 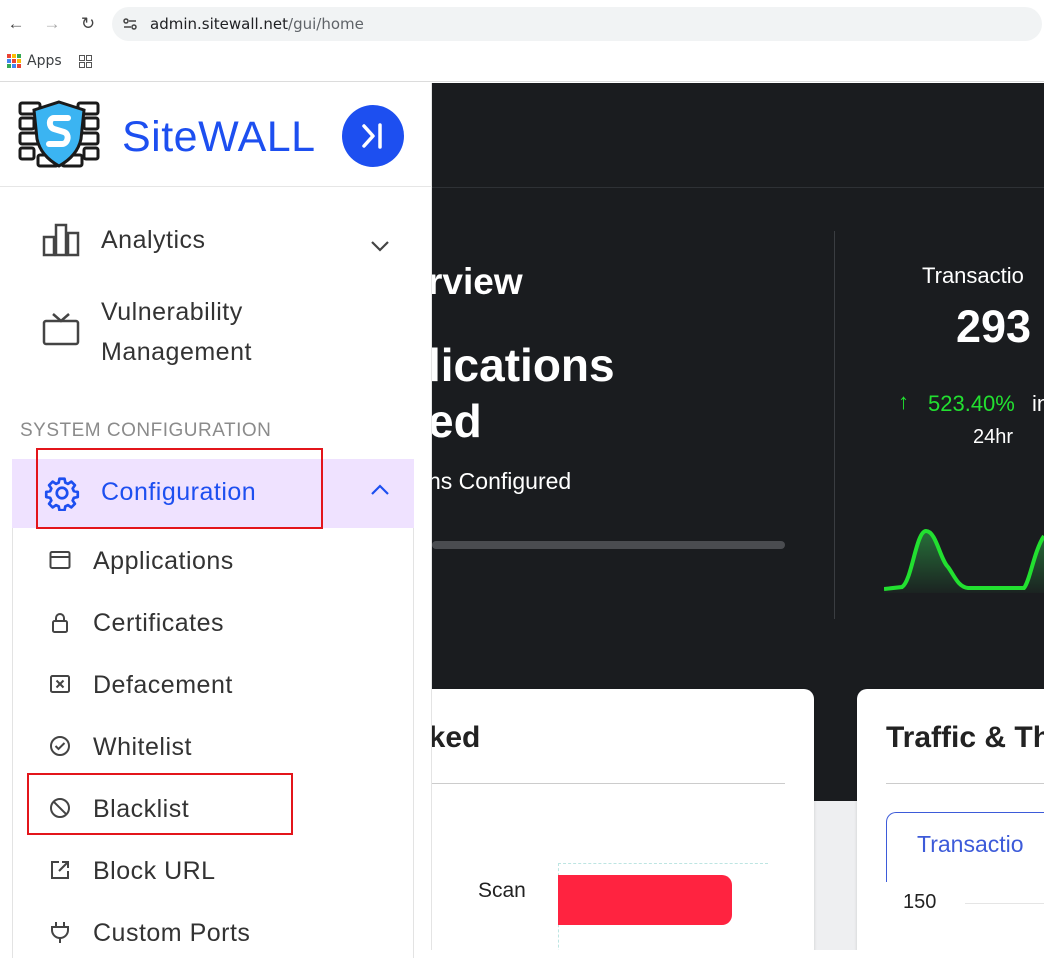 I want to click on url-text: admin.sitewall.net/gui/home, so click(x=257, y=24).